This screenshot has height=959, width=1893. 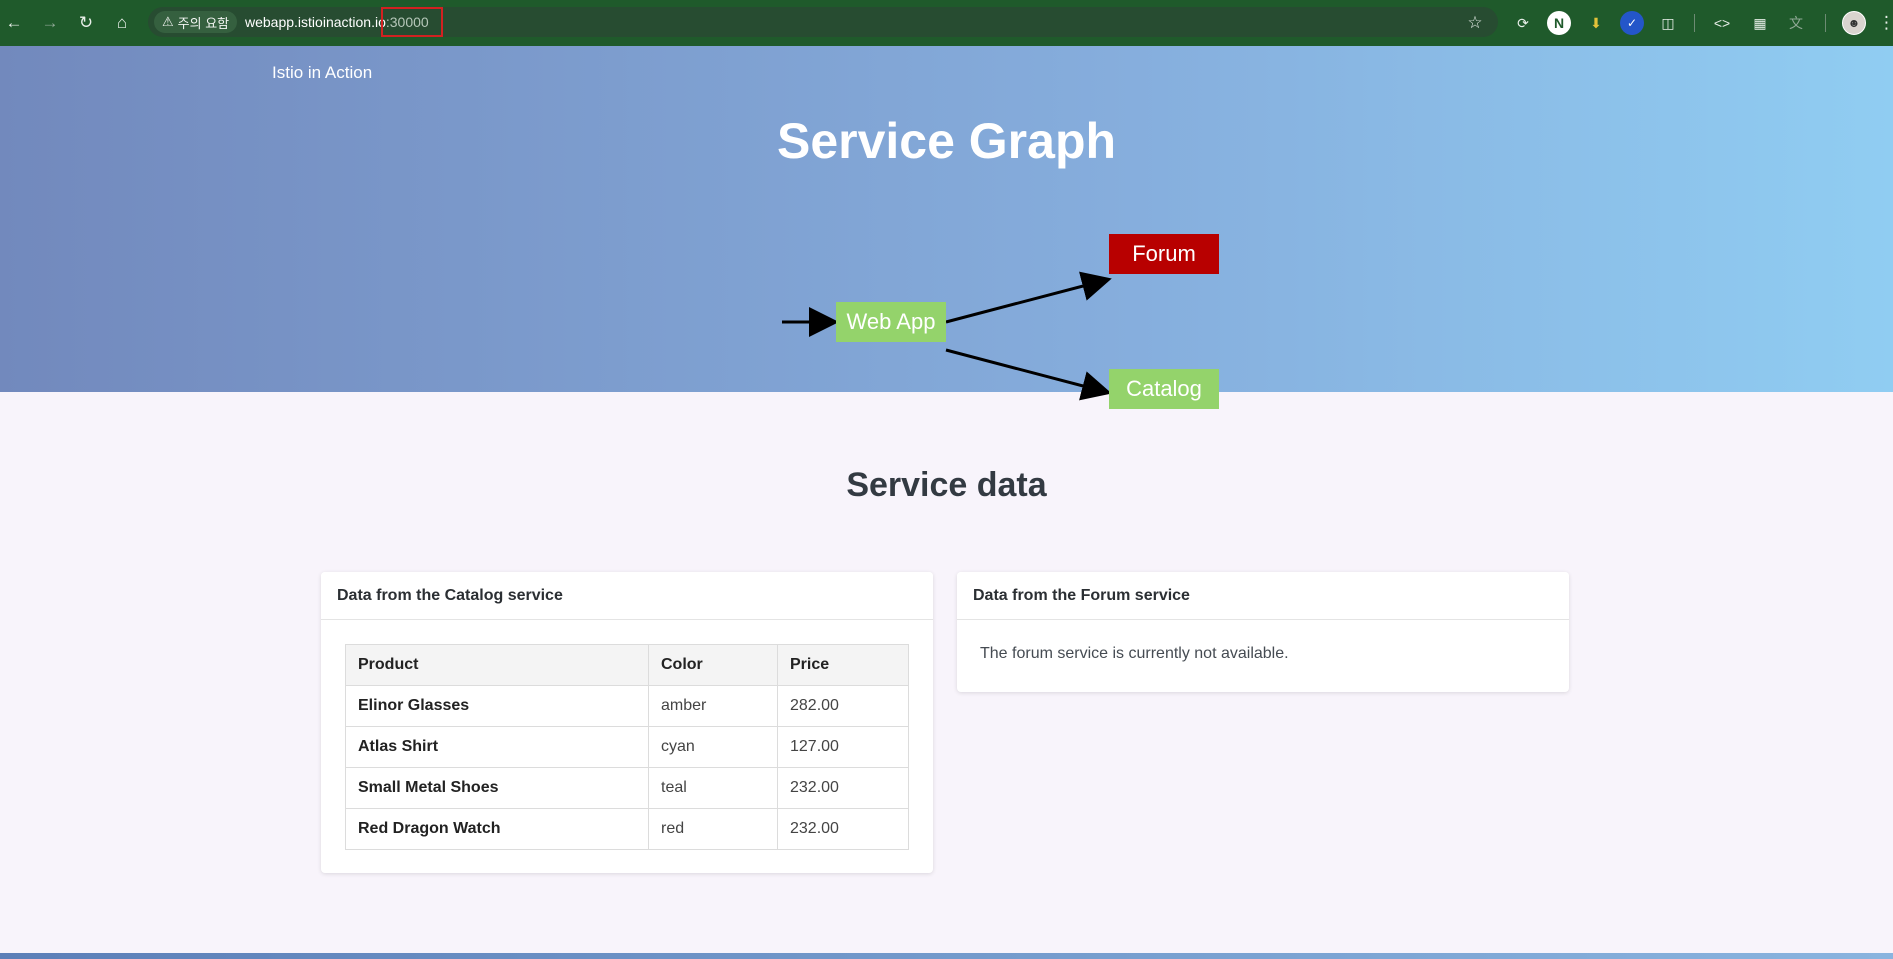 I want to click on table-row: Small Metal Shoes teal 232.00, so click(x=627, y=788).